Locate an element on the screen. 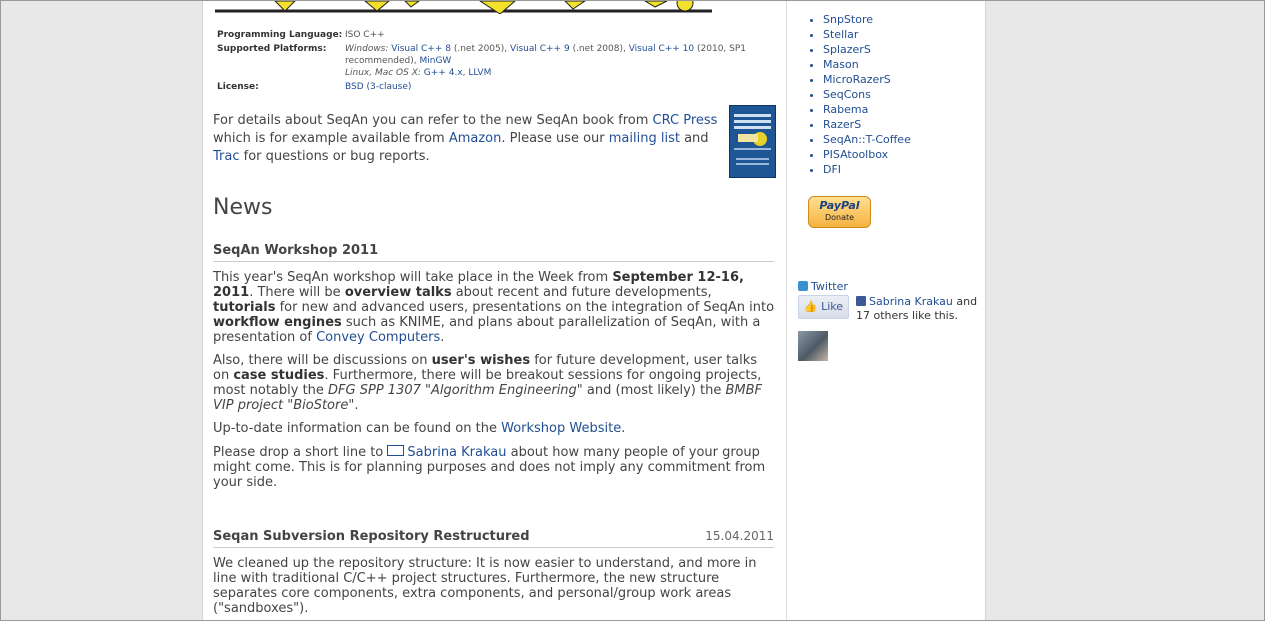 Image resolution: width=1265 pixels, height=621 pixels. gcc-link: G++ 4.x is located at coordinates (443, 73).